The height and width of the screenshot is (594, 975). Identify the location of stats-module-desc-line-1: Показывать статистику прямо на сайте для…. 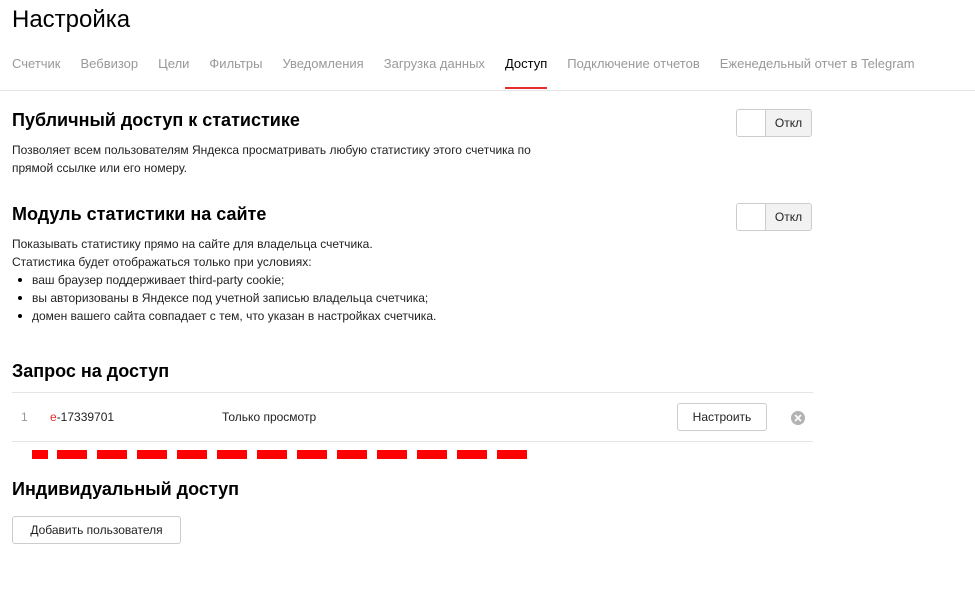
(192, 244).